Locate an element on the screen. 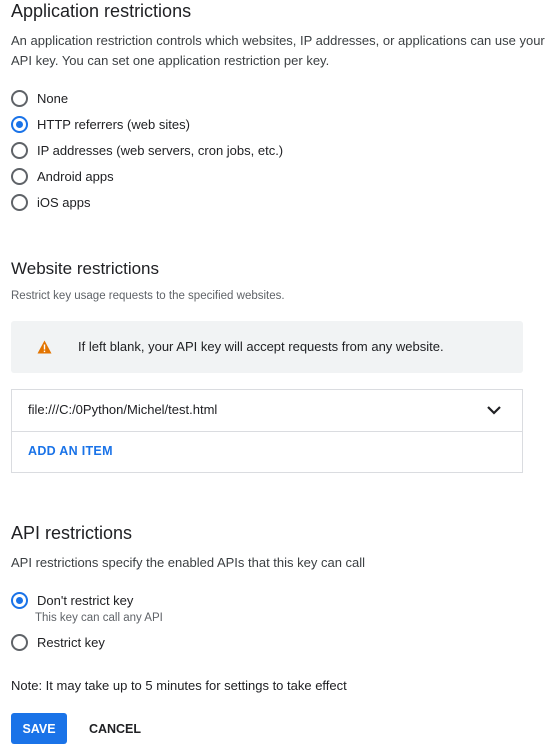  app-restrictions-title: Application restrictions is located at coordinates (101, 11).